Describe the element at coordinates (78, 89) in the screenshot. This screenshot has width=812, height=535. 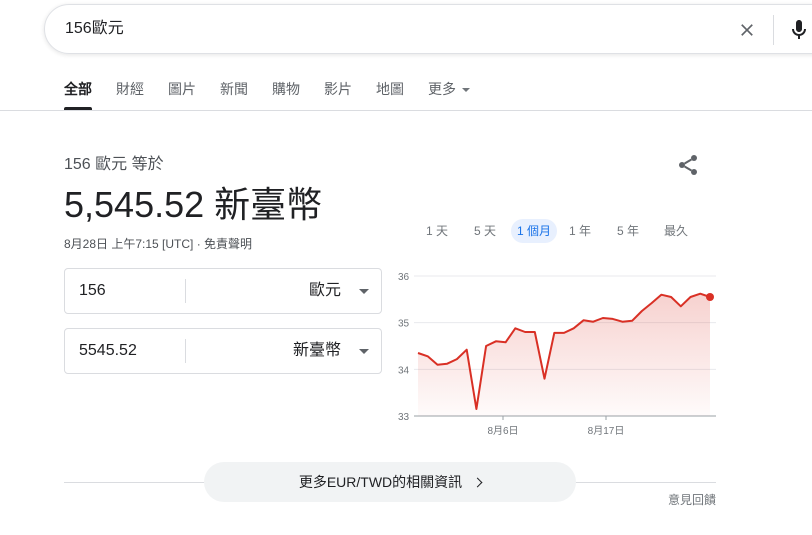
I see `tab-all: 全部` at that location.